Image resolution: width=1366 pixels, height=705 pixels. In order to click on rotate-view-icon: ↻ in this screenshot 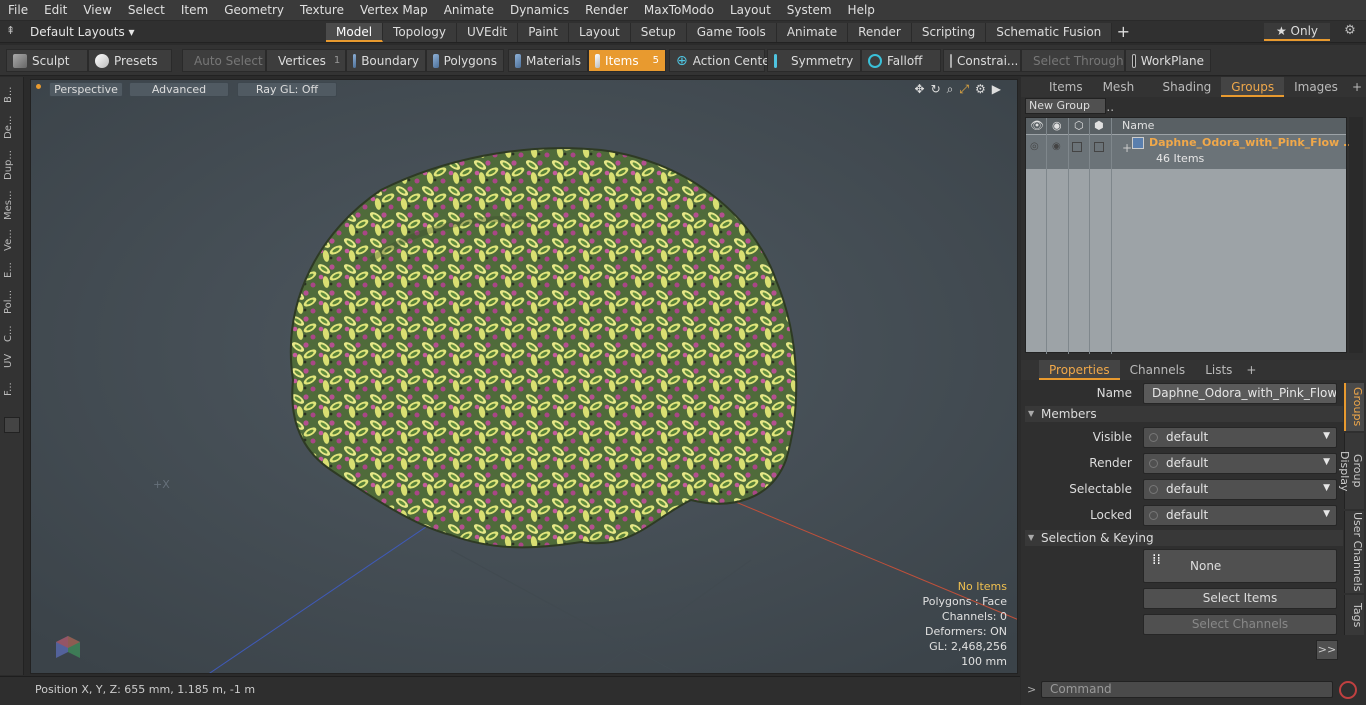, I will do `click(936, 89)`.